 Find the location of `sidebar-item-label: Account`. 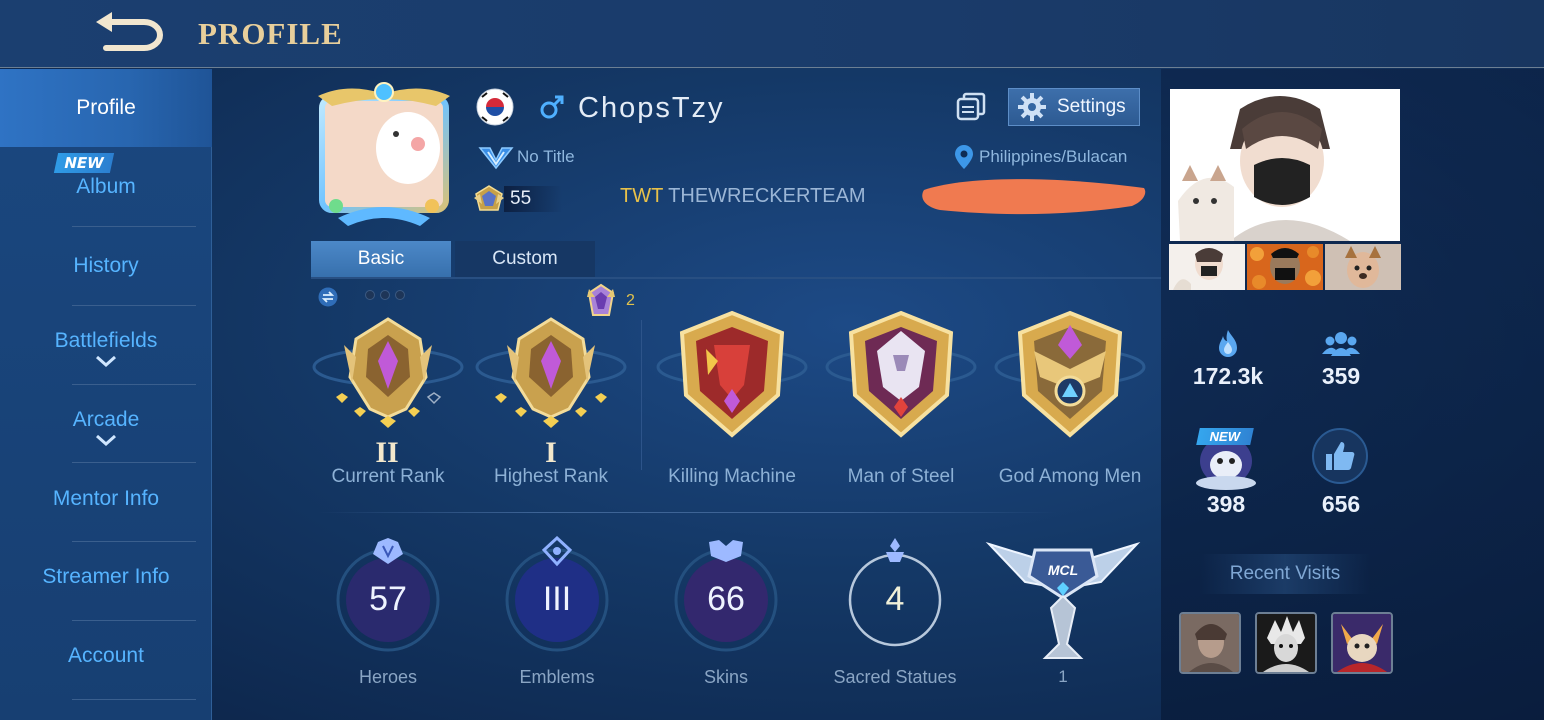

sidebar-item-label: Account is located at coordinates (106, 655).